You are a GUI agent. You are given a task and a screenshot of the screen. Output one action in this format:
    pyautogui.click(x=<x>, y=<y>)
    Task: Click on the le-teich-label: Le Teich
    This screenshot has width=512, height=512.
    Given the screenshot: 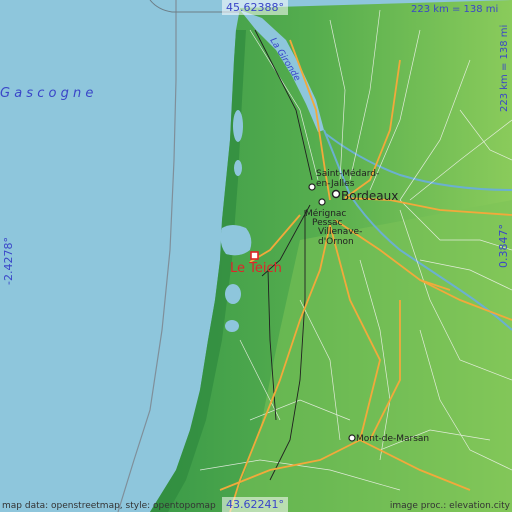 What is the action you would take?
    pyautogui.click(x=256, y=268)
    